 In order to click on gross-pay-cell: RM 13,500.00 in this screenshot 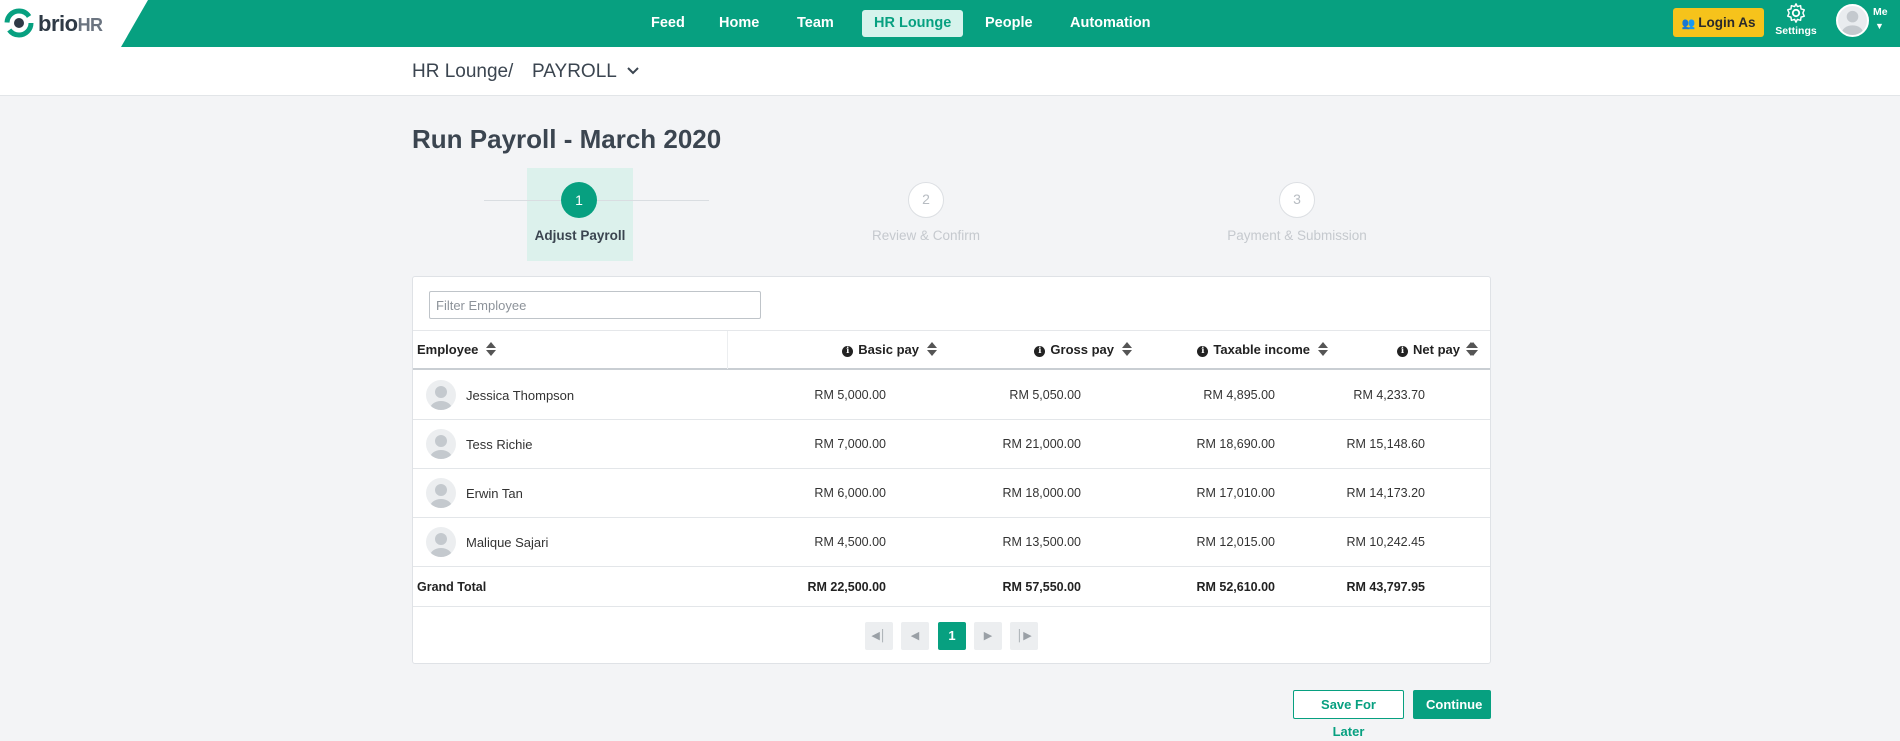, I will do `click(1041, 542)`.